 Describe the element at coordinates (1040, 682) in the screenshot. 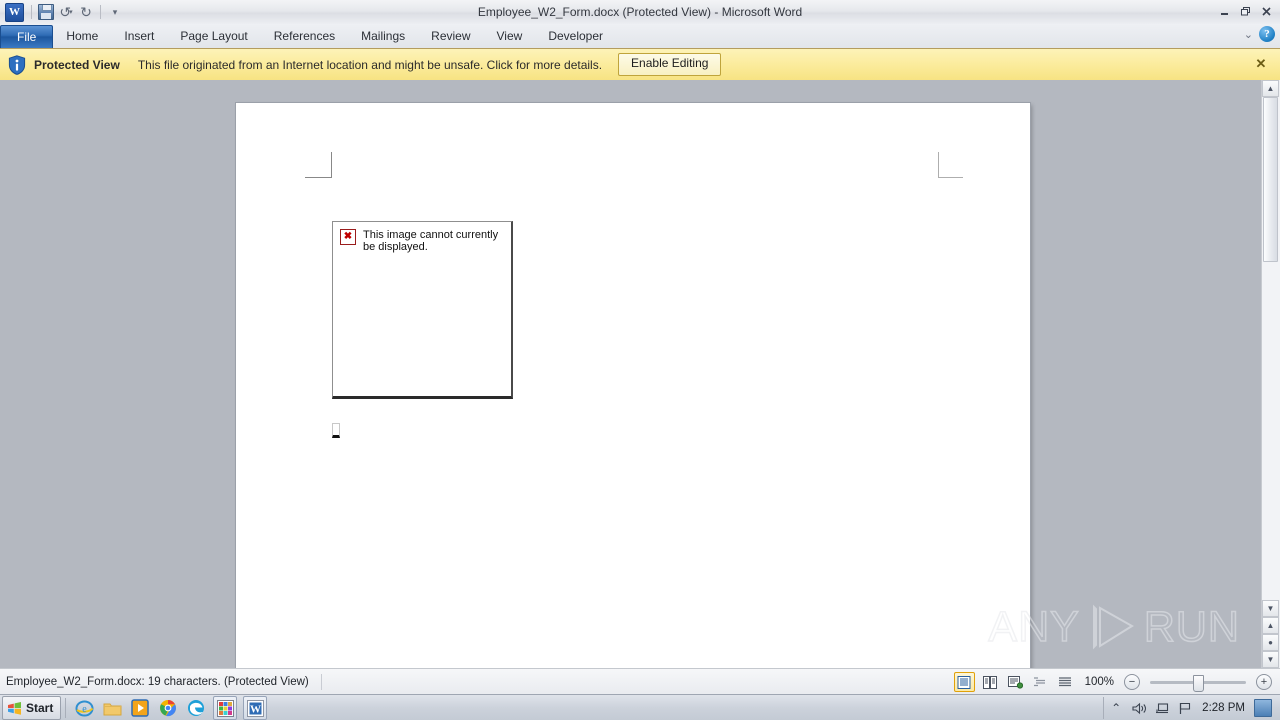

I see `outline-view-button` at that location.